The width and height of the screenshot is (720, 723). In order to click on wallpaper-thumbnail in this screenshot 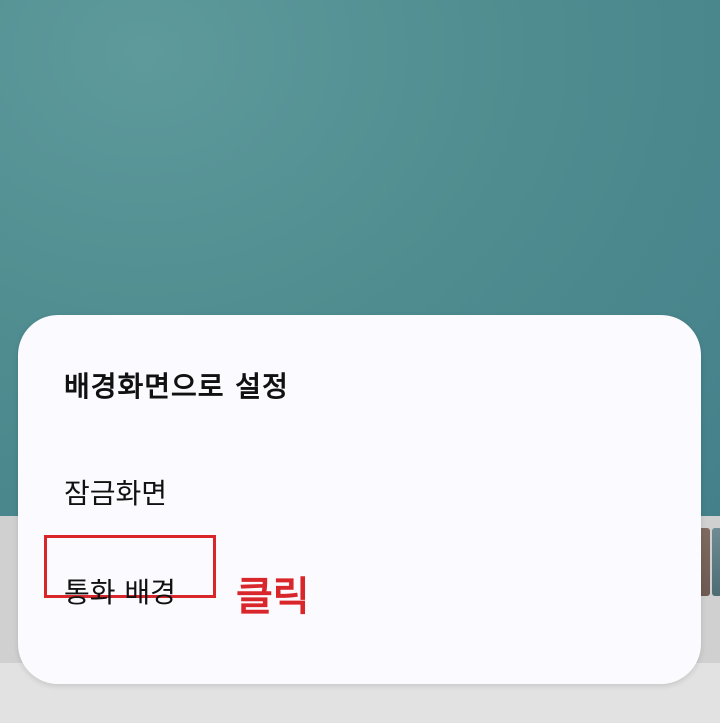, I will do `click(716, 562)`.